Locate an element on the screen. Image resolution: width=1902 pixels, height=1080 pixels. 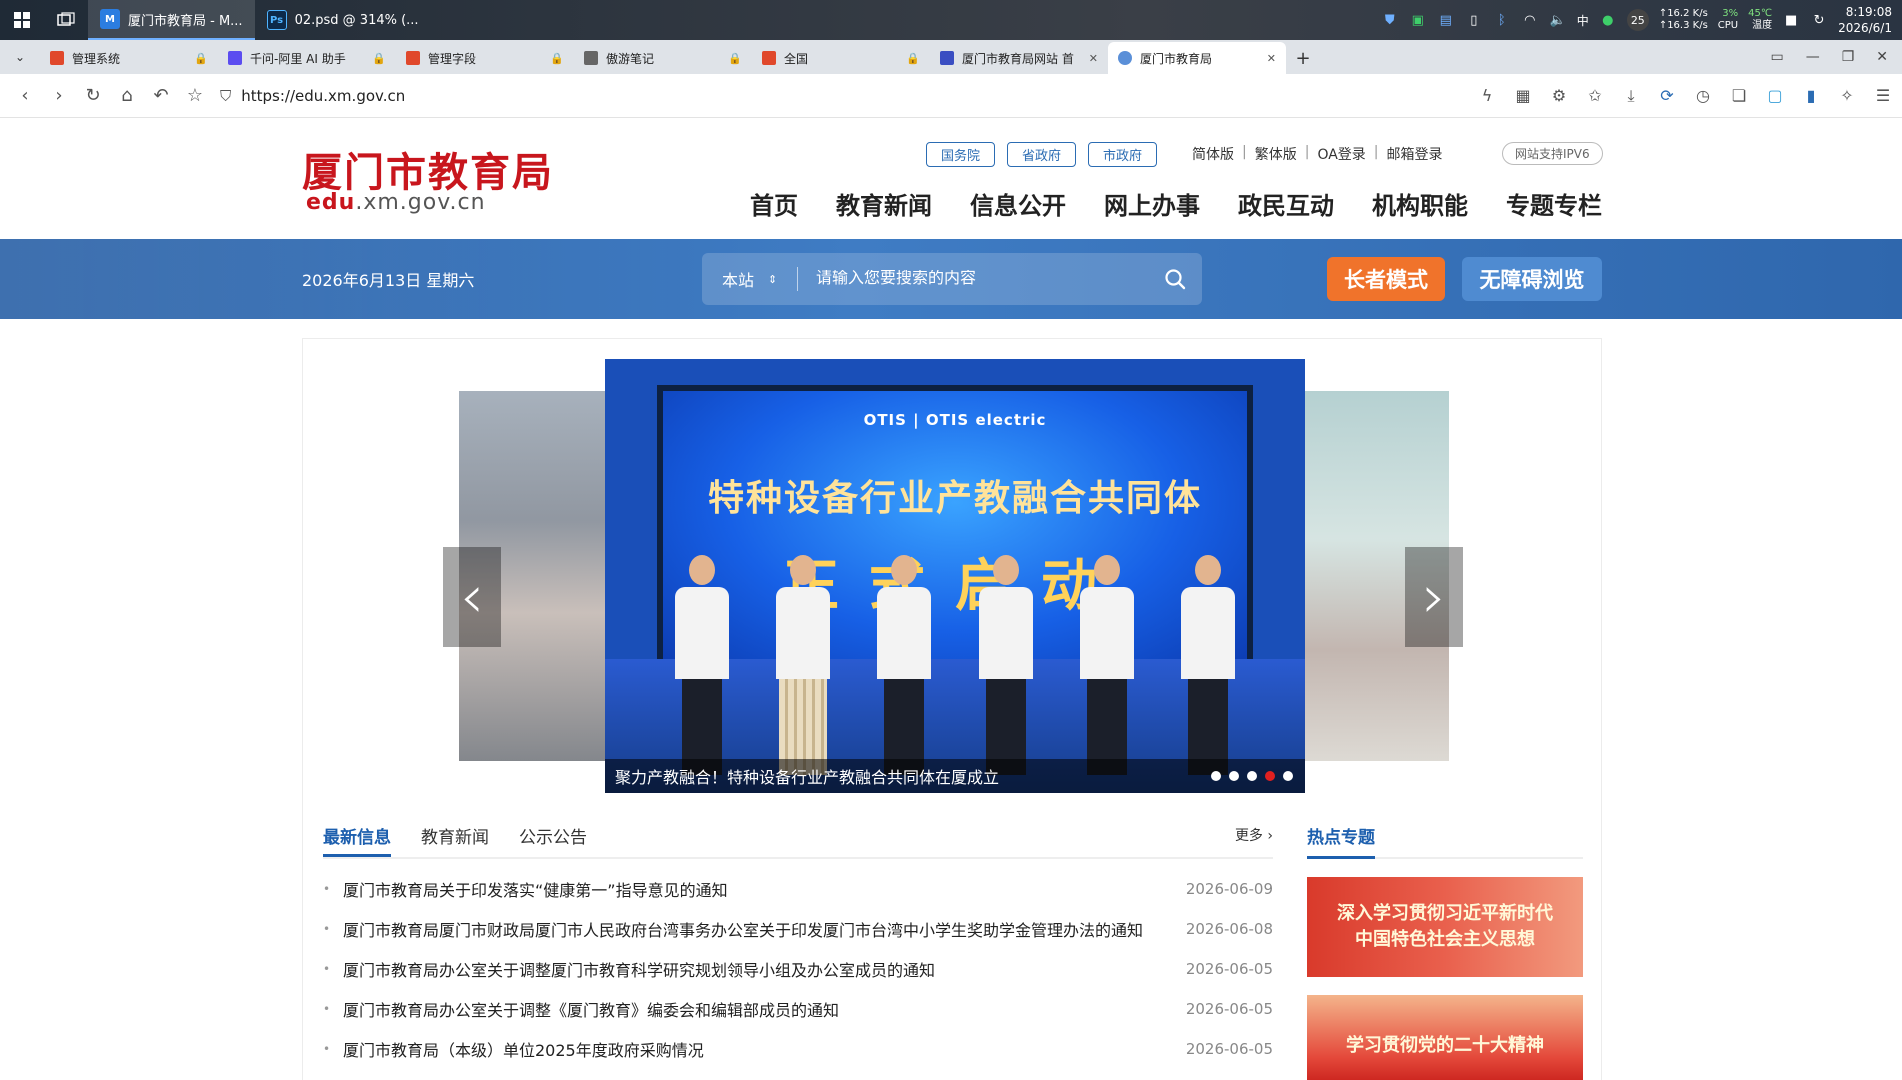
link-state-council: 国务院 is located at coordinates (961, 154).